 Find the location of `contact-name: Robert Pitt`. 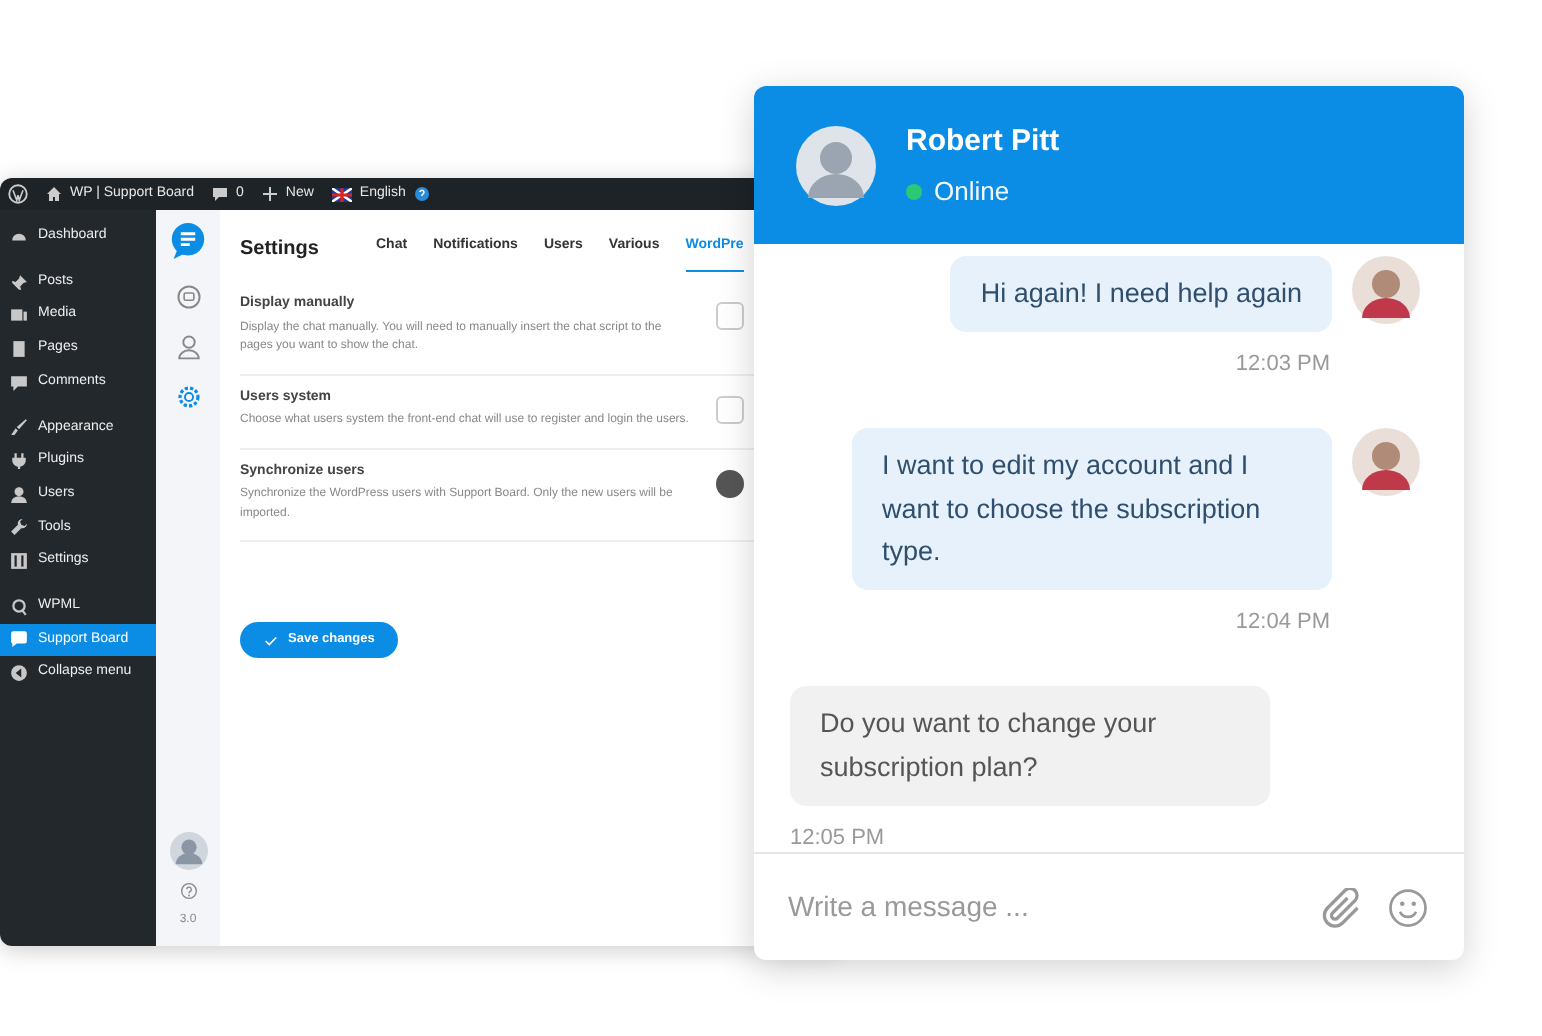

contact-name: Robert Pitt is located at coordinates (983, 141).